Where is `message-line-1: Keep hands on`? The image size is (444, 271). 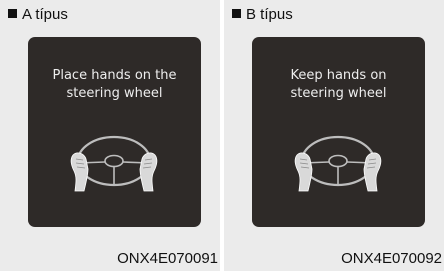 message-line-1: Keep hands on is located at coordinates (338, 75).